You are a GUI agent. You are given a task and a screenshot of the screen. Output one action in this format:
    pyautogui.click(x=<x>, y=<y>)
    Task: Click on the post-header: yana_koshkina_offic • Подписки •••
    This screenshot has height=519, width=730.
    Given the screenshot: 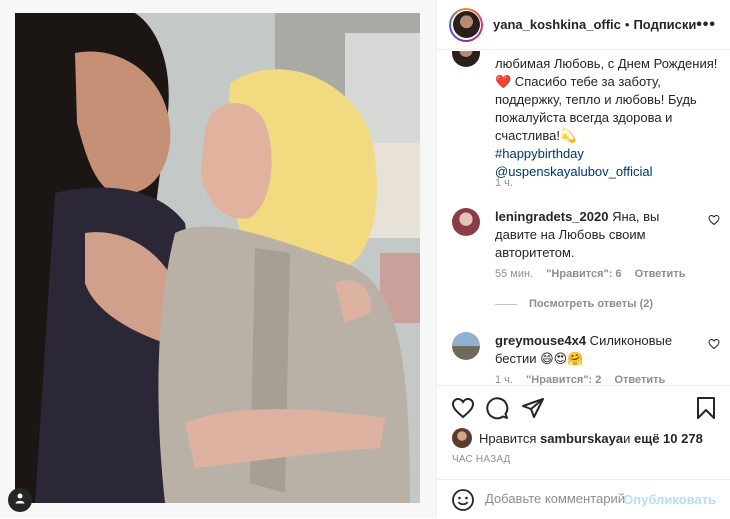 What is the action you would take?
    pyautogui.click(x=583, y=25)
    